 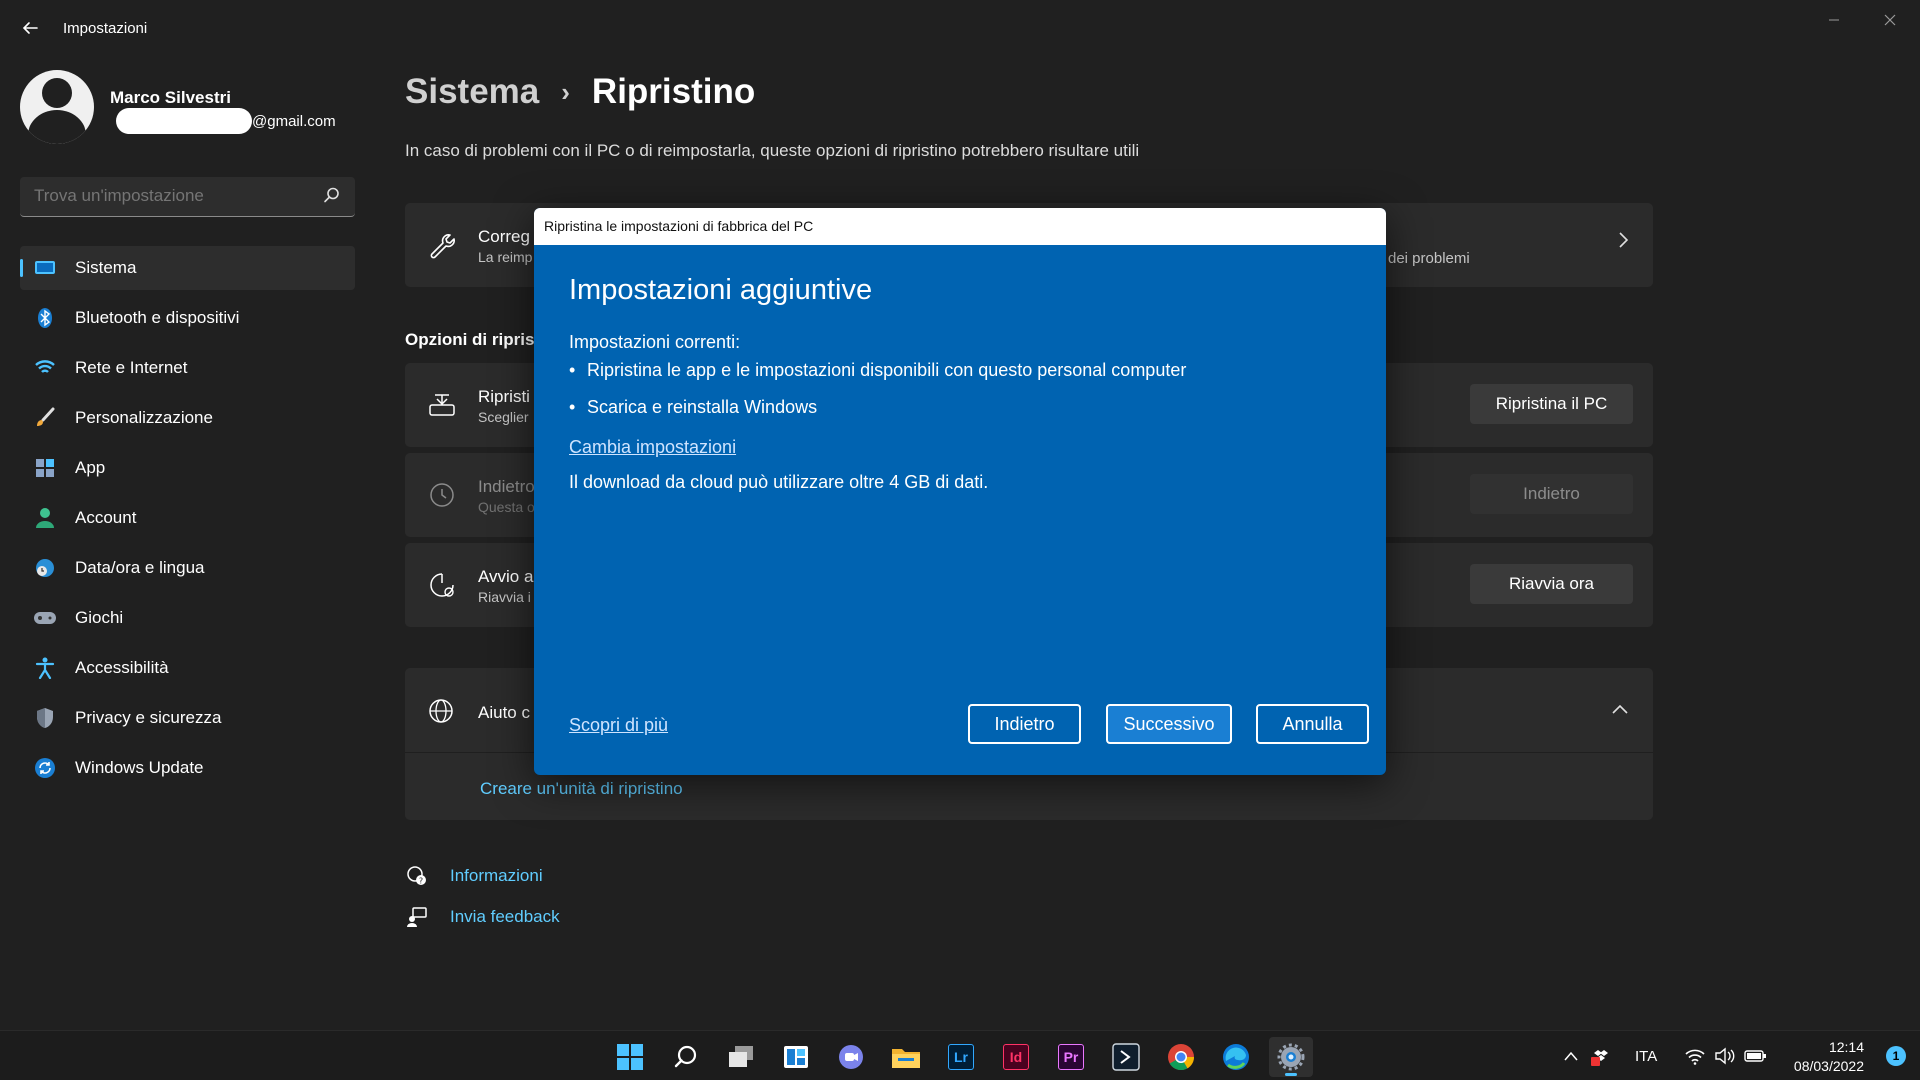 I want to click on chat-icon, so click(x=851, y=1057).